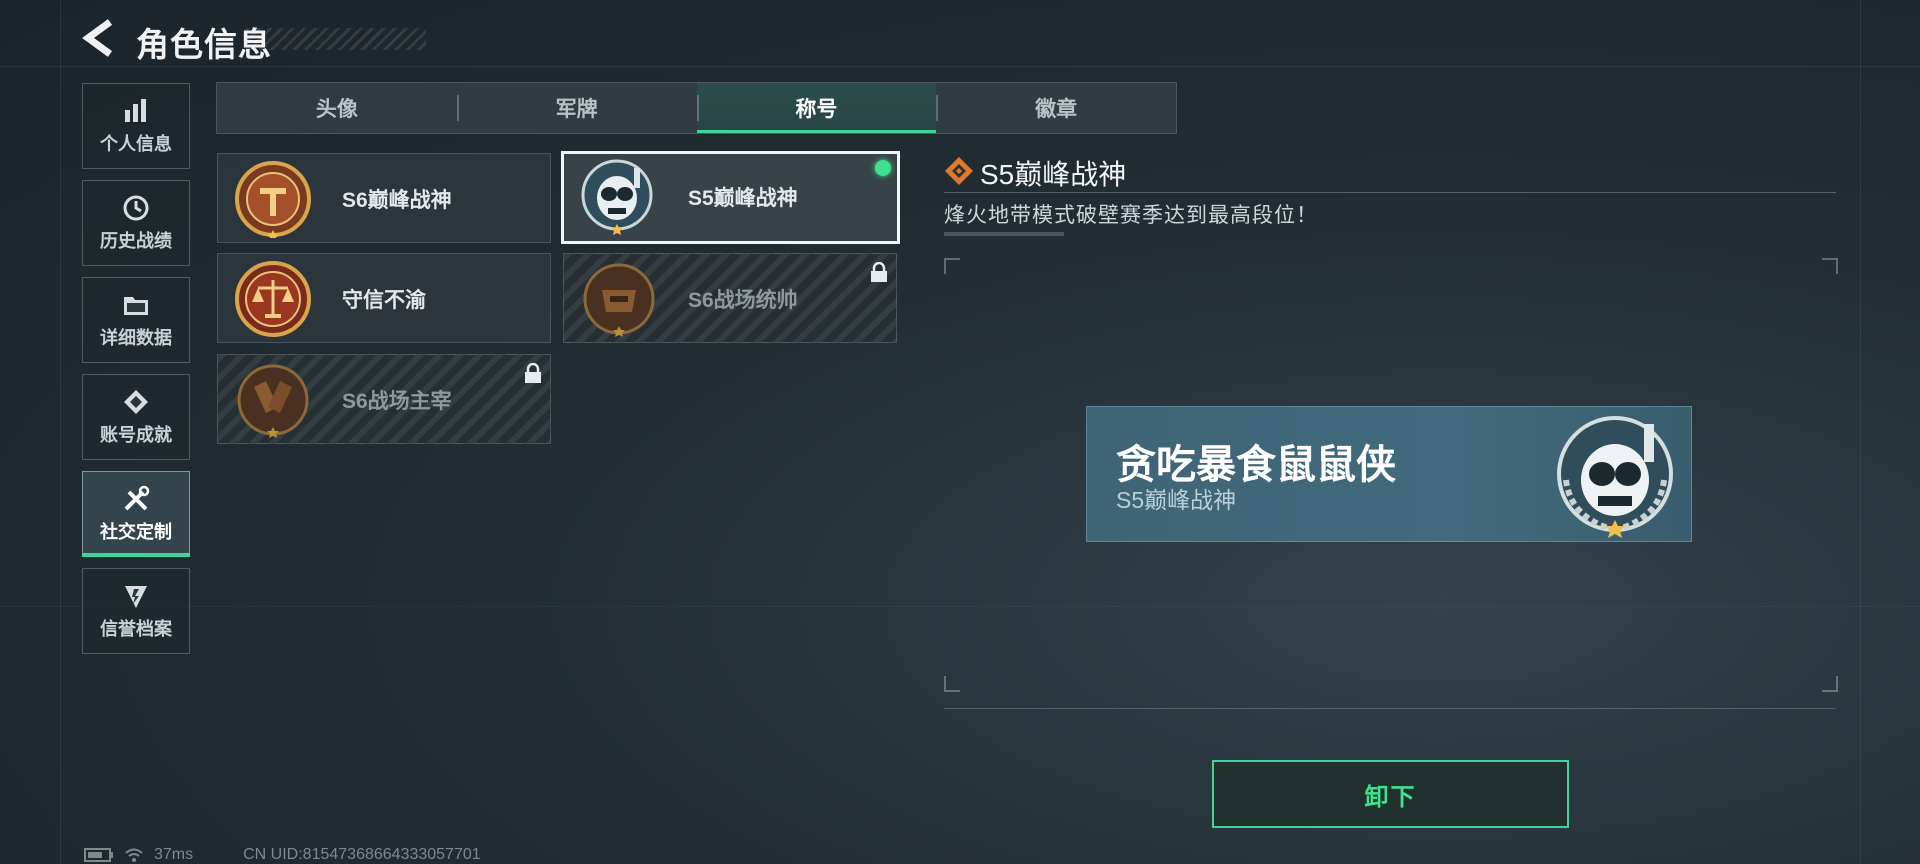 The image size is (1920, 864). What do you see at coordinates (883, 168) in the screenshot?
I see `equipped-indicator` at bounding box center [883, 168].